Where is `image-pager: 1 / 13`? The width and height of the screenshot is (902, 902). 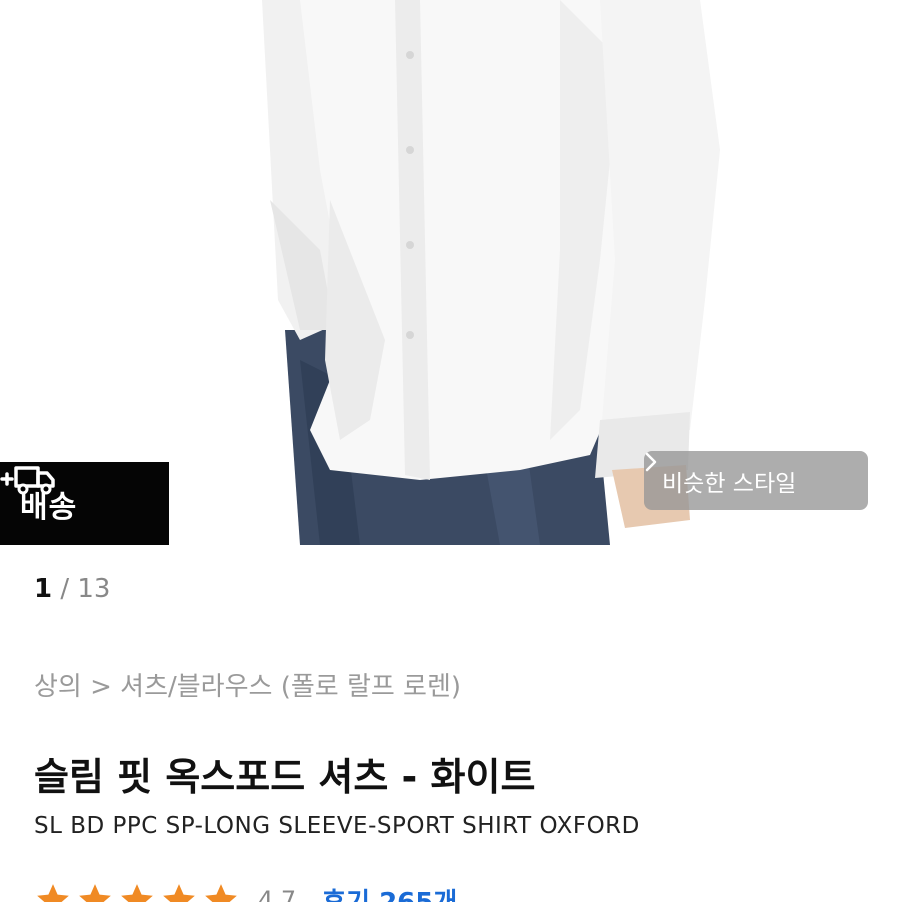 image-pager: 1 / 13 is located at coordinates (72, 589).